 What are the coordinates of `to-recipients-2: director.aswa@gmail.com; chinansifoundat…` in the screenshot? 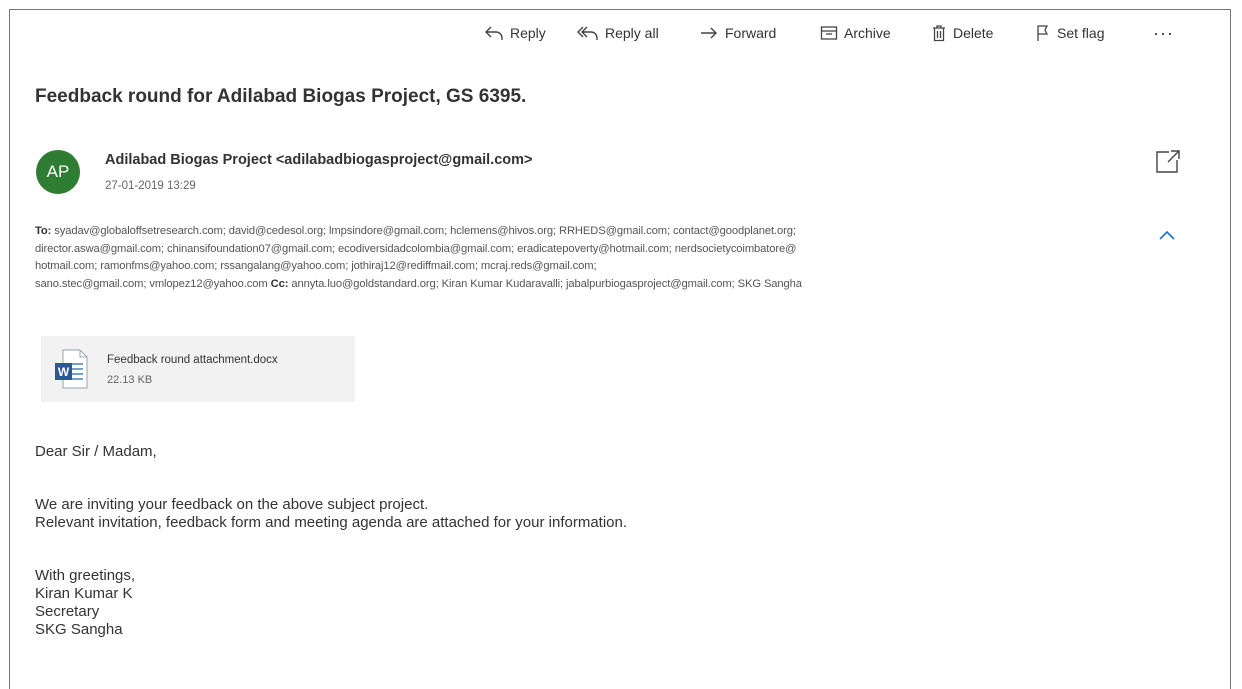 It's located at (416, 249).